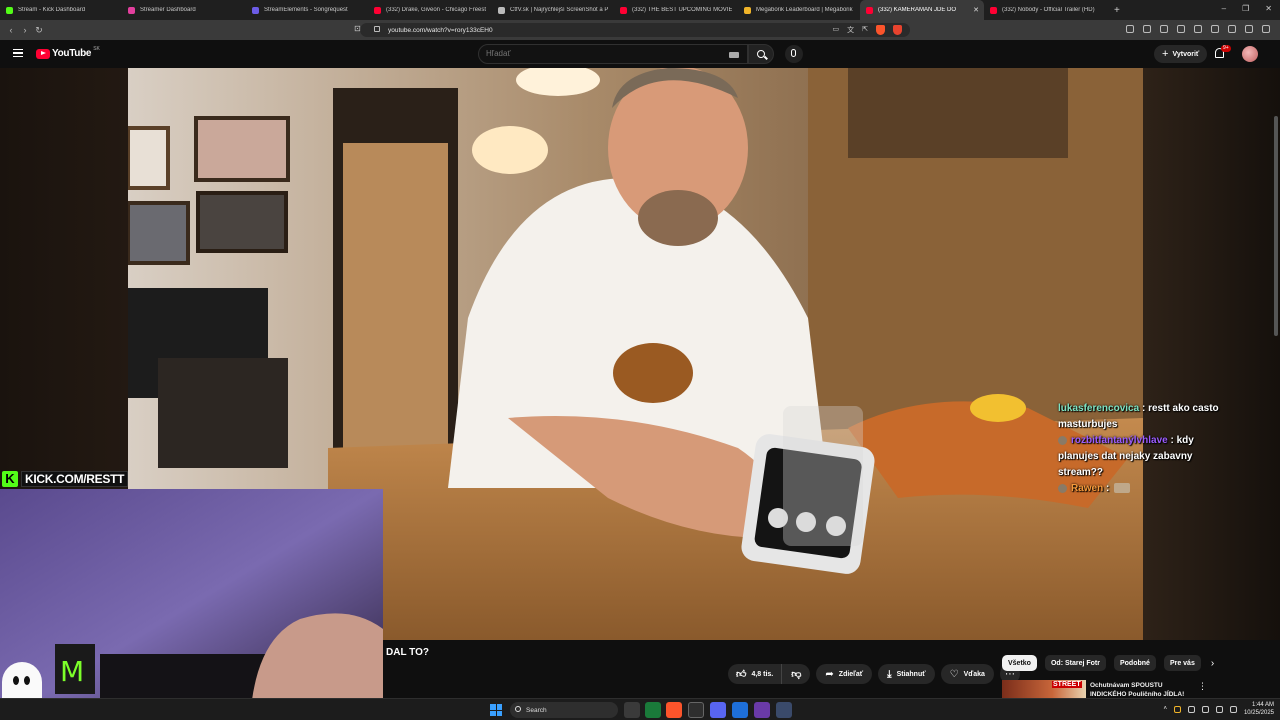  Describe the element at coordinates (954, 674) in the screenshot. I see `thanks-heart-icon: ♡` at that location.